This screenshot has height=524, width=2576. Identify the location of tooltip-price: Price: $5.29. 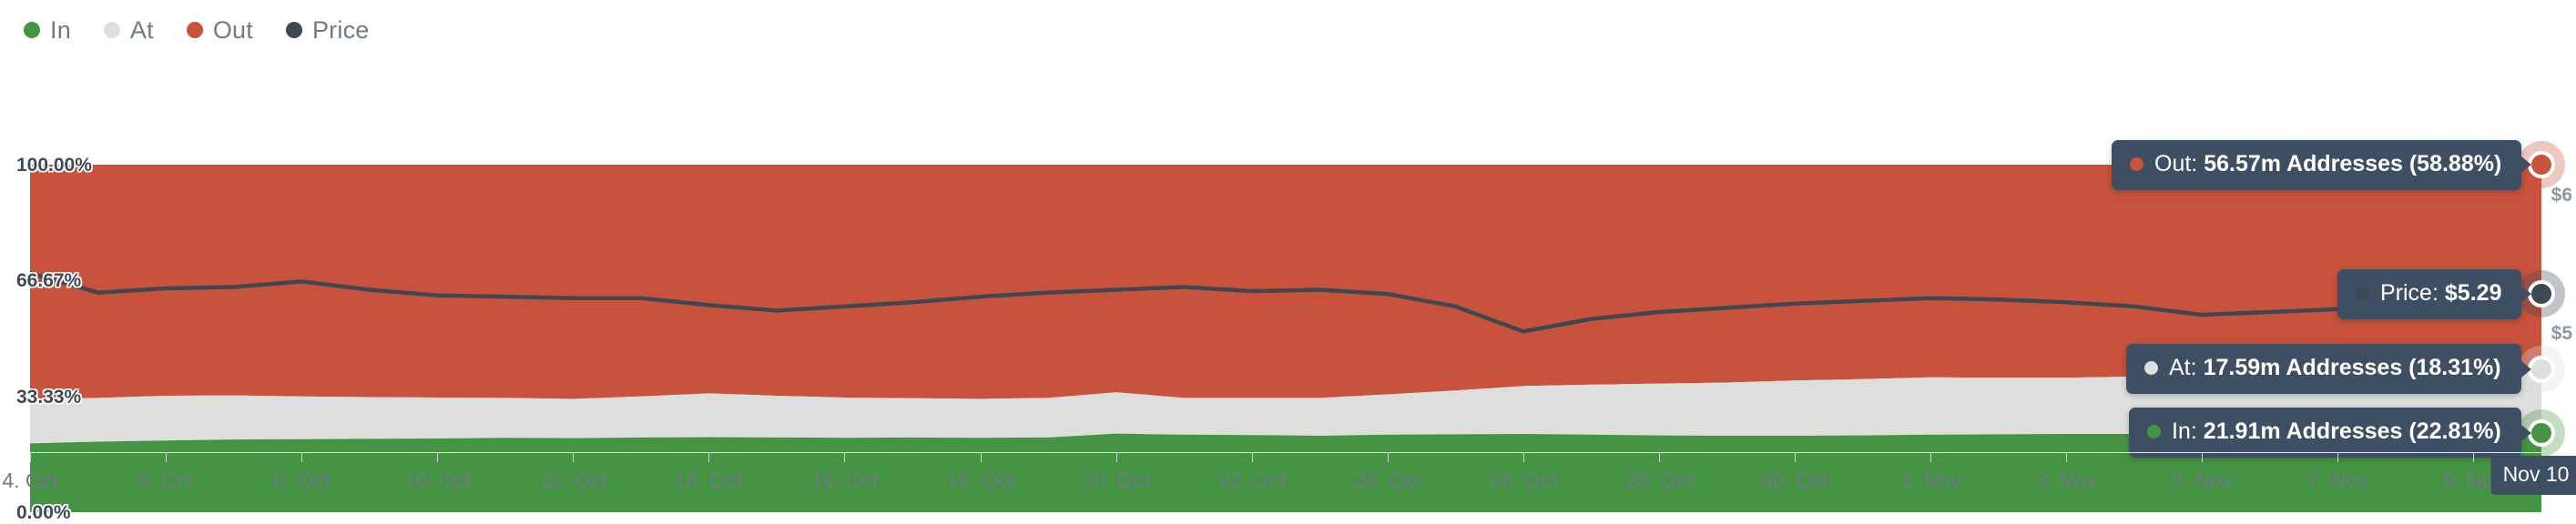
(2434, 294).